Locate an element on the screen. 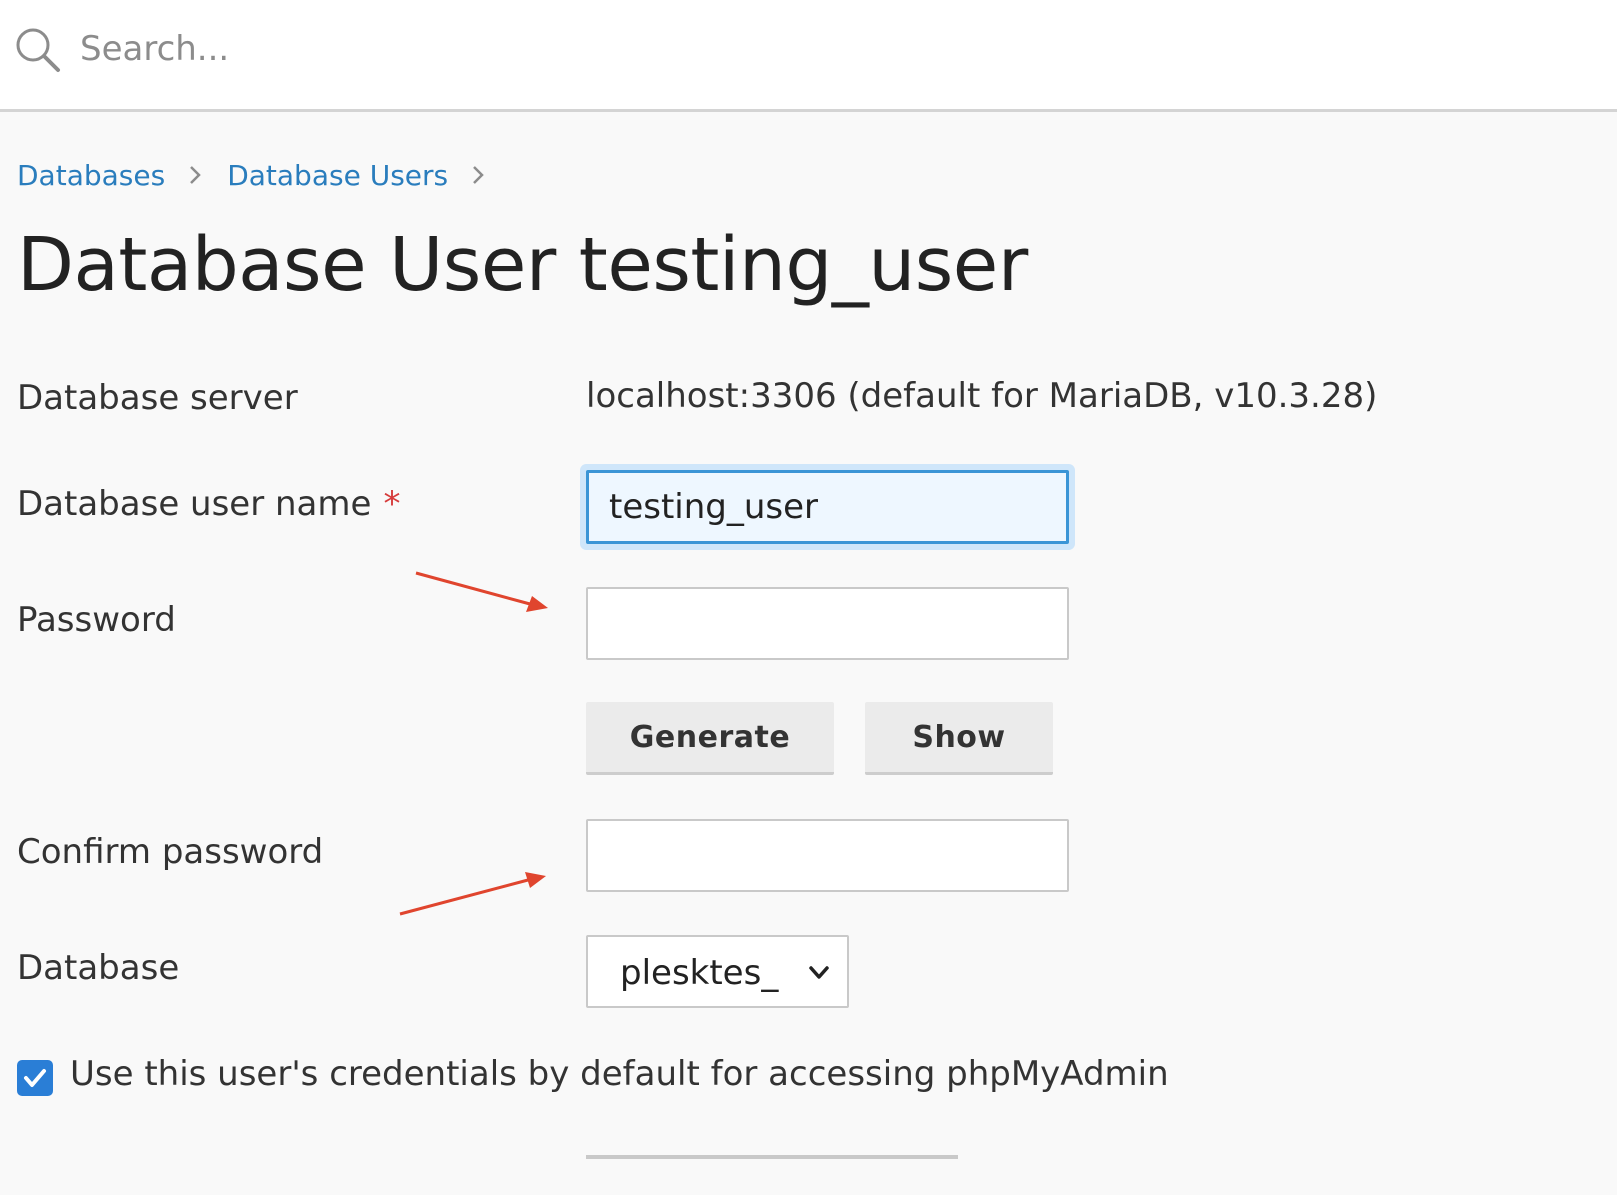 This screenshot has width=1617, height=1195. breadcrumb-link-database-users: Database Users is located at coordinates (337, 175).